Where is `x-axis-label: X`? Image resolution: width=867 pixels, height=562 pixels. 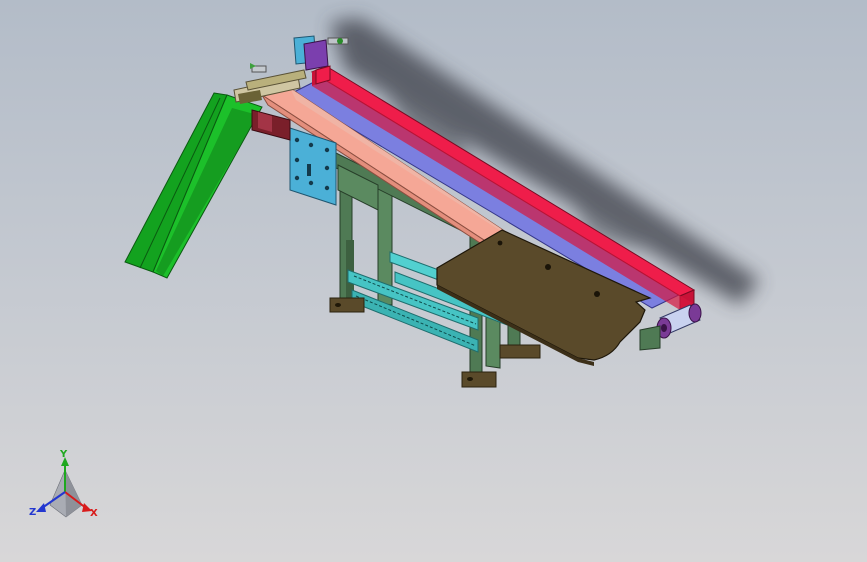 x-axis-label: X is located at coordinates (94, 513).